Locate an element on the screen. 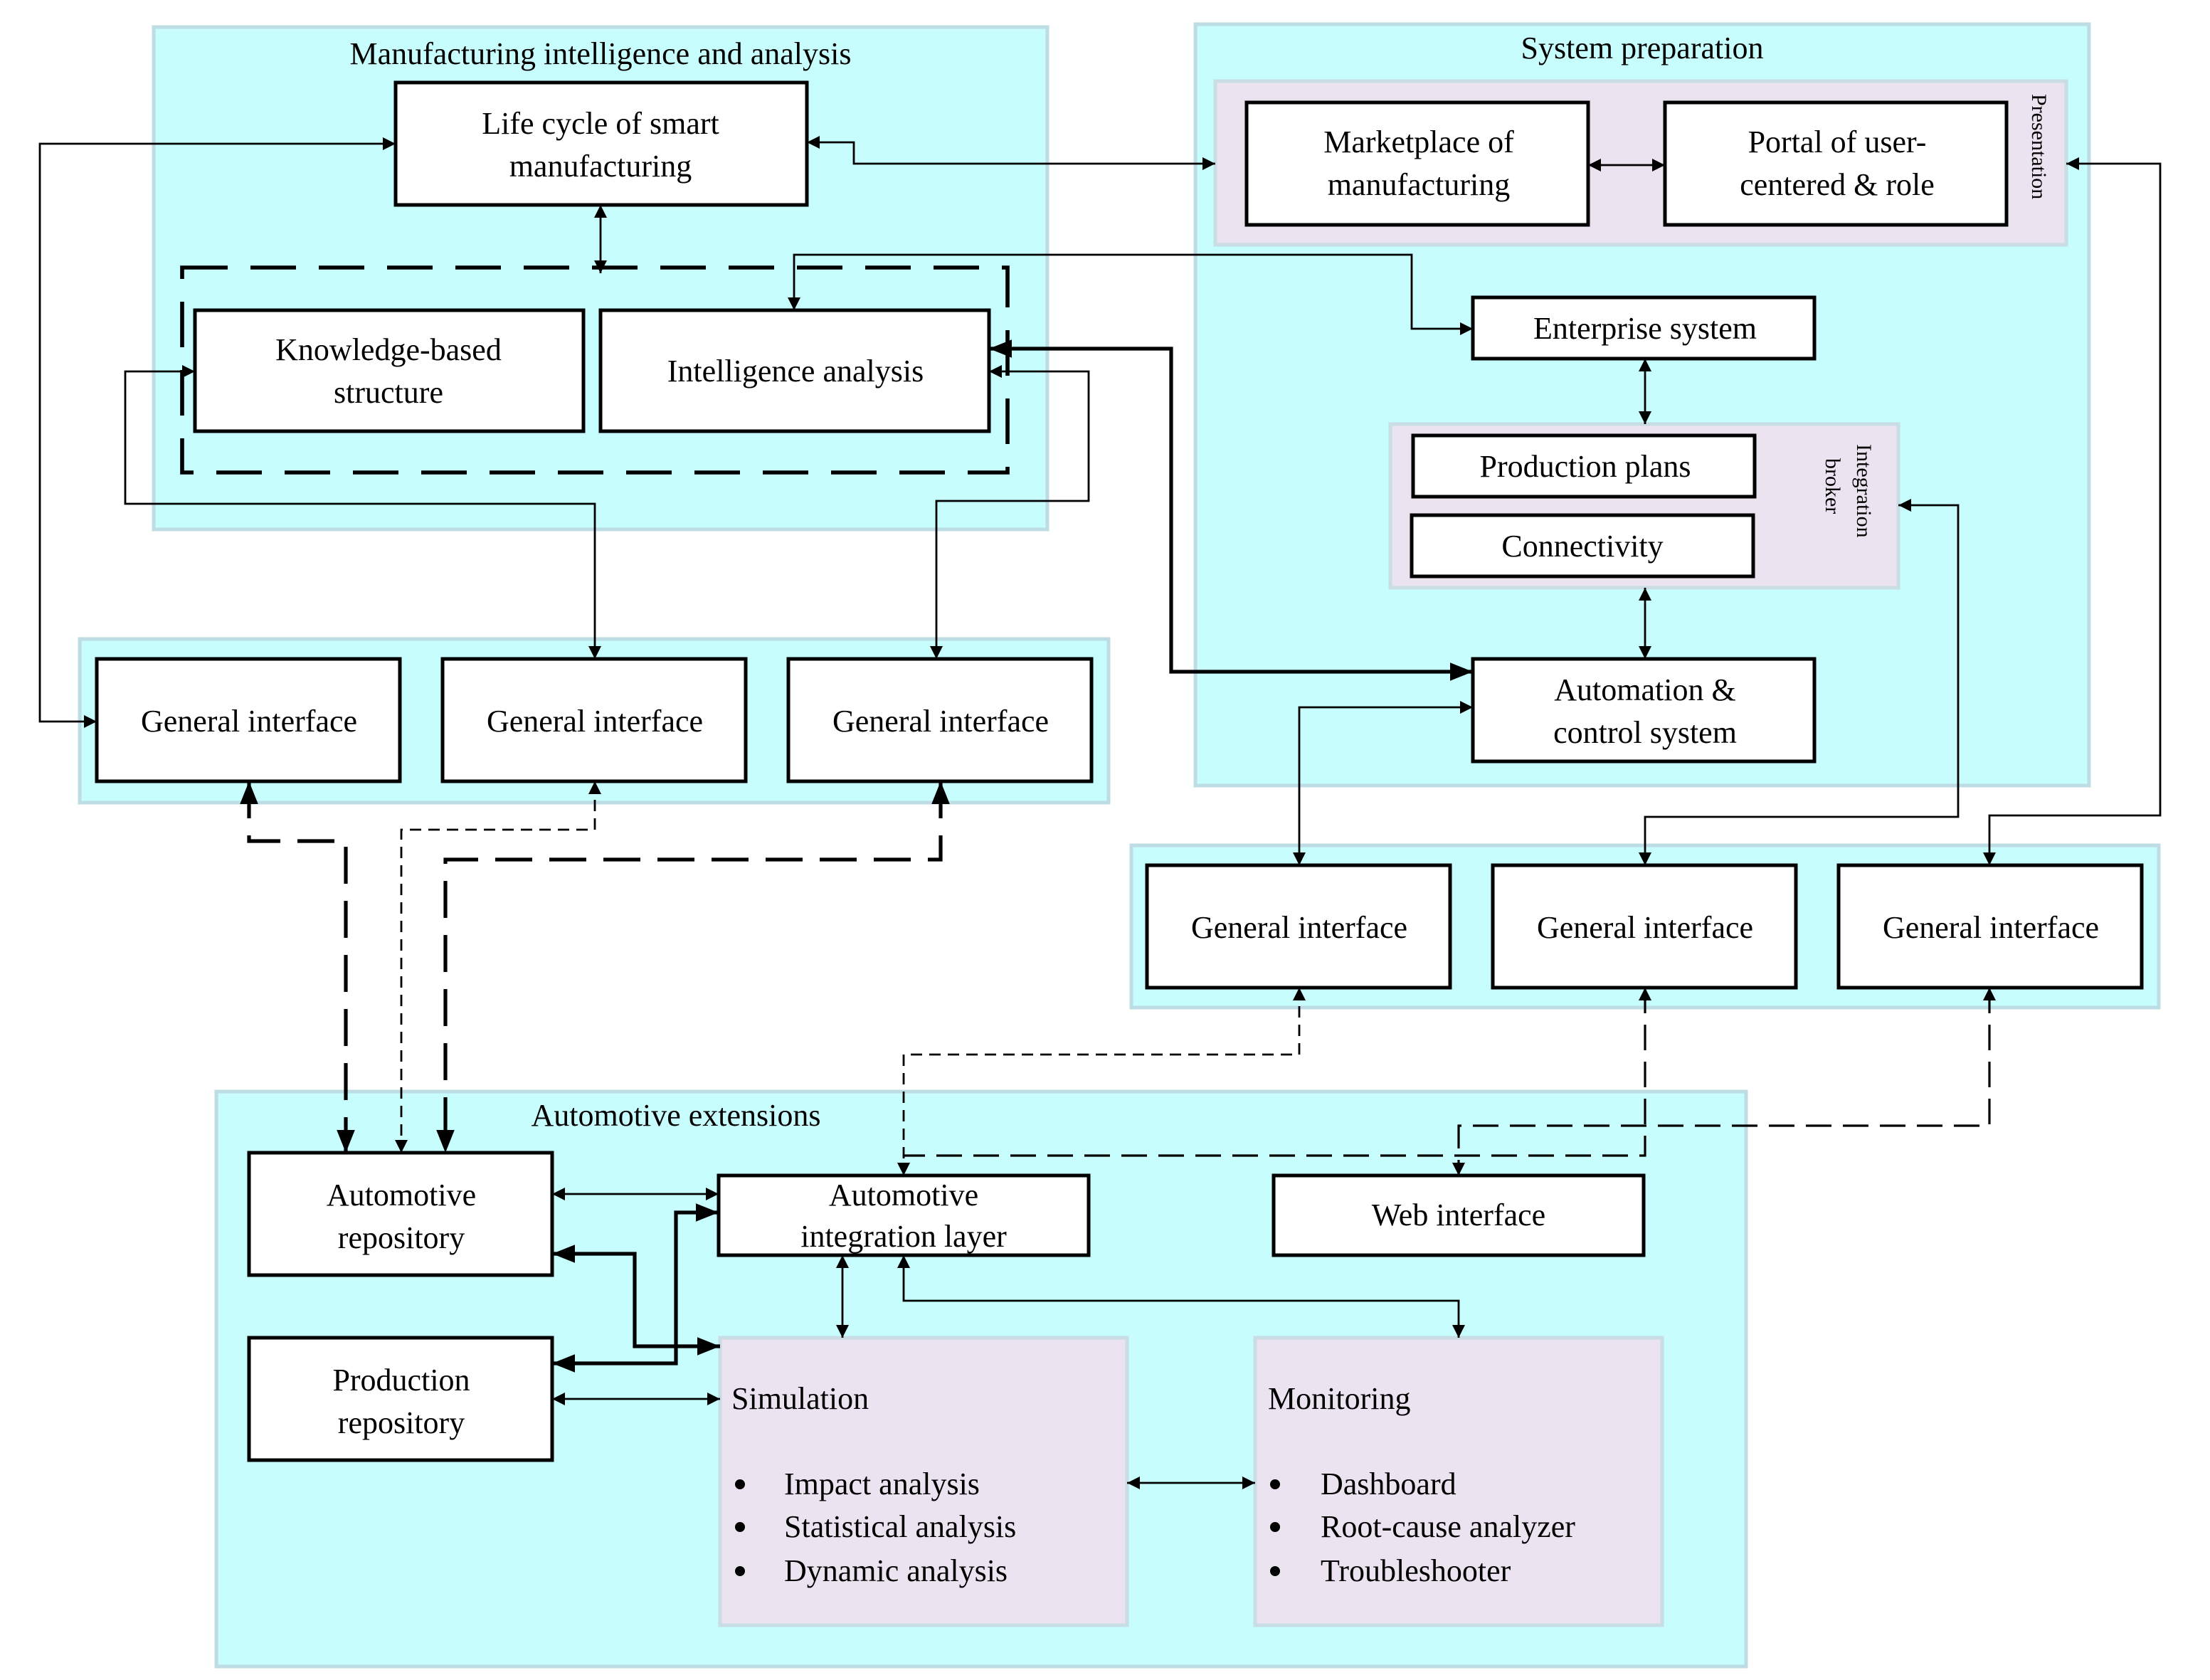  node-web-interface: Web interface is located at coordinates (1458, 1215).